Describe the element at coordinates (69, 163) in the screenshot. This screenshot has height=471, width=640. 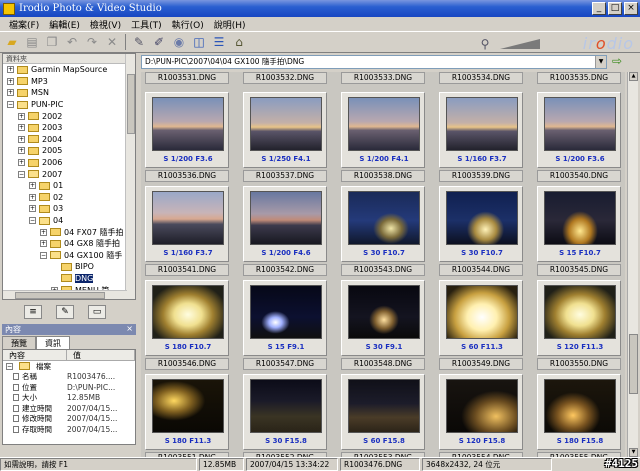
I see `tree-item: +2006` at that location.